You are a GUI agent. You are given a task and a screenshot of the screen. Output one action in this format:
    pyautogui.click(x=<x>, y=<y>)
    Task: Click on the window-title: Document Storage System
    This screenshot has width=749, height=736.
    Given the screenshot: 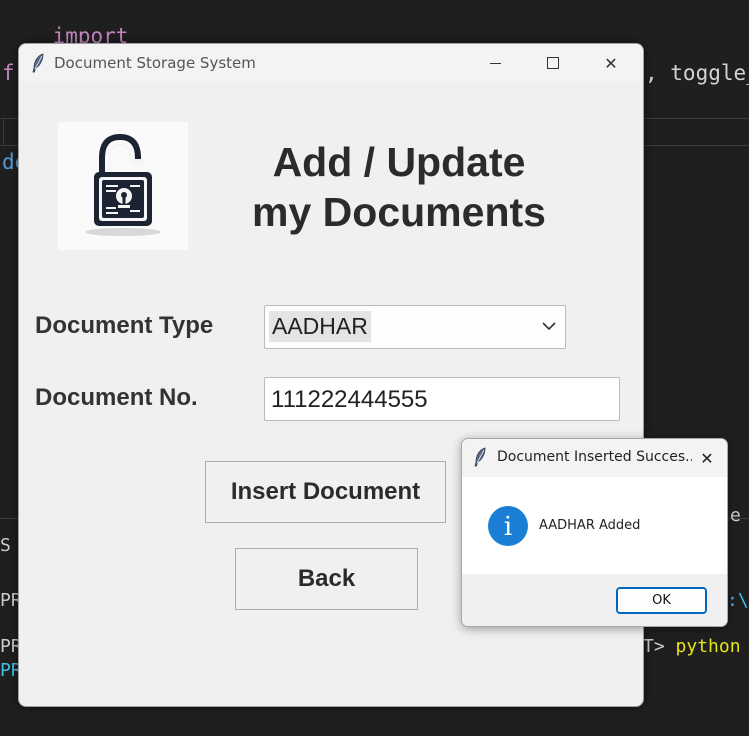 What is the action you would take?
    pyautogui.click(x=155, y=63)
    